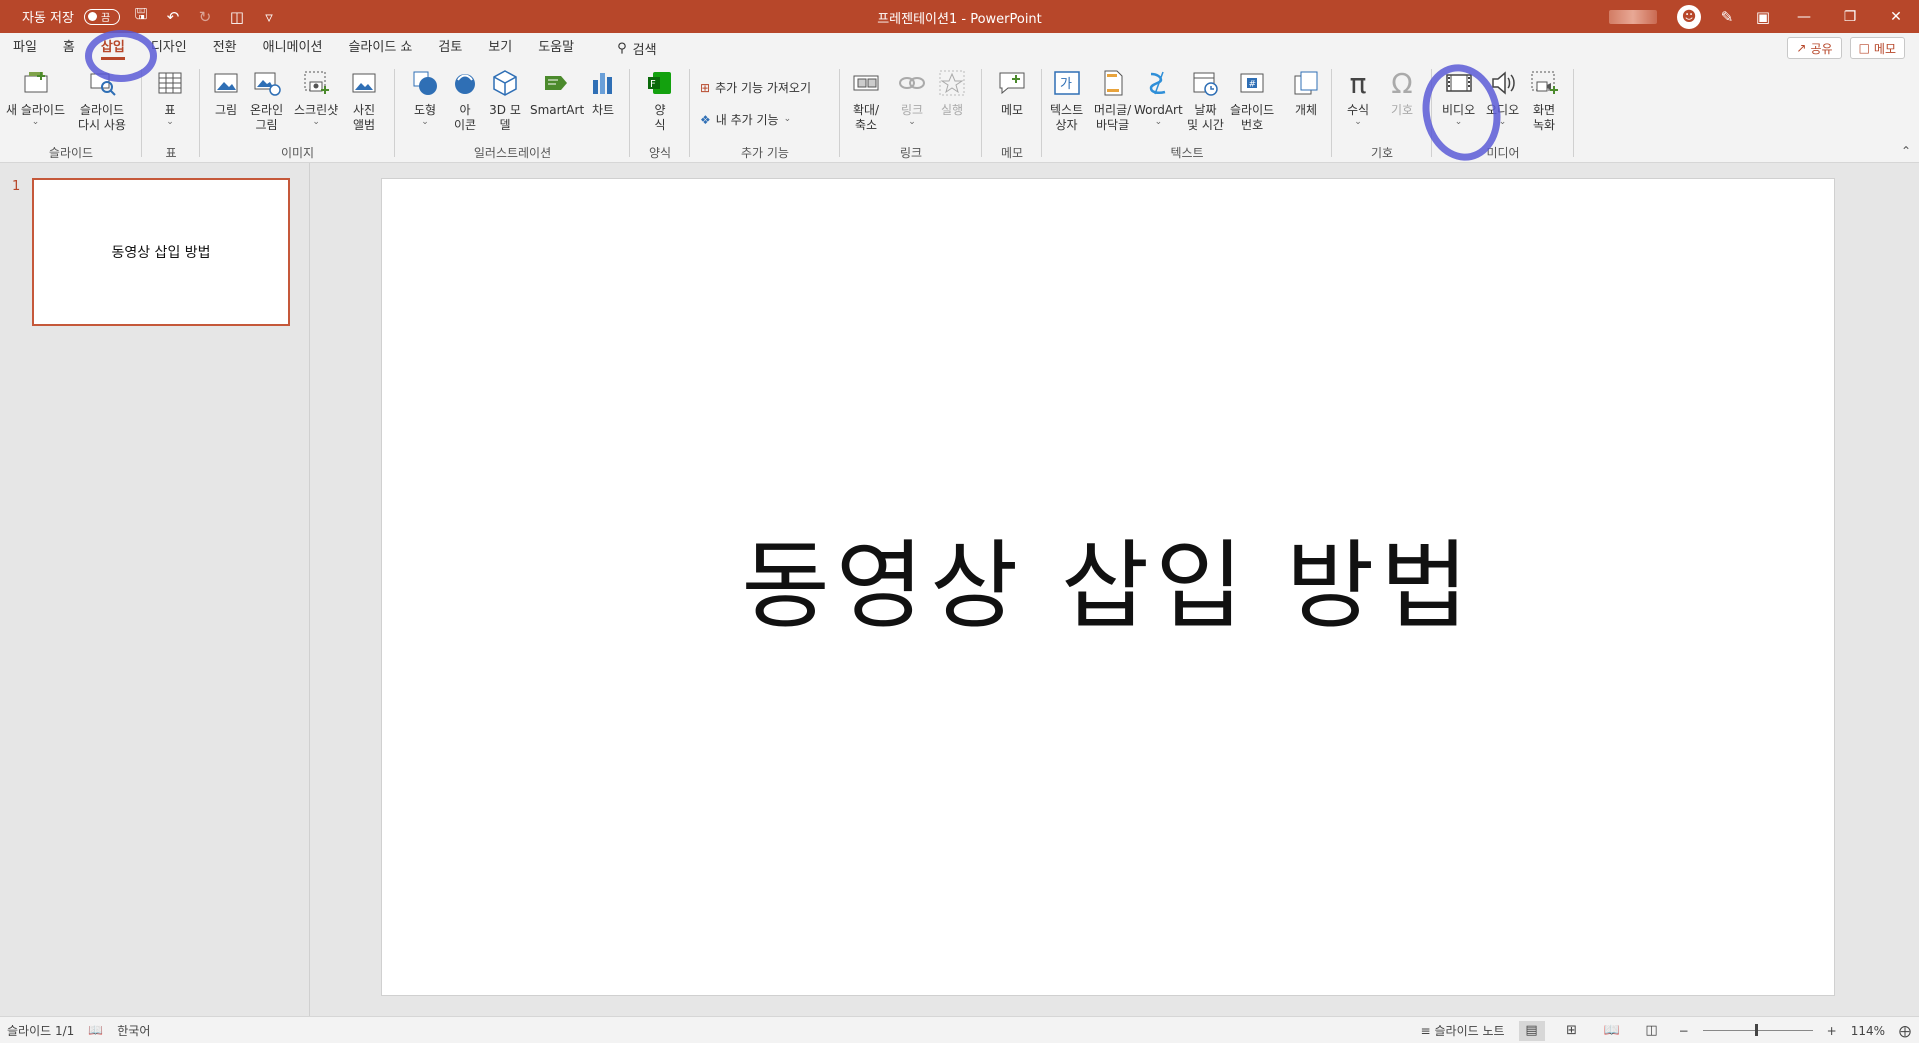 This screenshot has height=1043, width=1919. Describe the element at coordinates (1066, 100) in the screenshot. I see `textbox-button: 가 텍스트 상자` at that location.